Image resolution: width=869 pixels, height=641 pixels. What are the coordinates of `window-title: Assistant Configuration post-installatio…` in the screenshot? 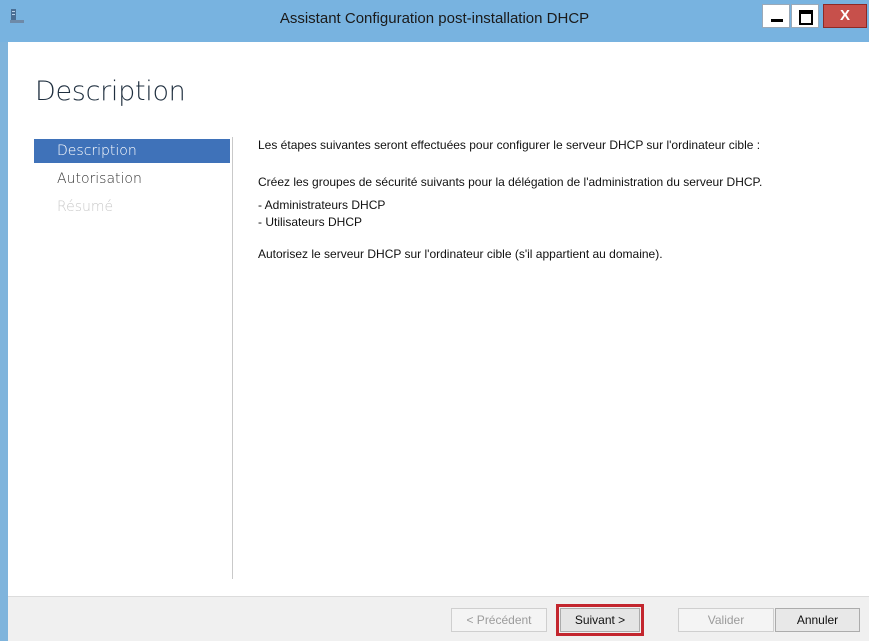 It's located at (434, 18).